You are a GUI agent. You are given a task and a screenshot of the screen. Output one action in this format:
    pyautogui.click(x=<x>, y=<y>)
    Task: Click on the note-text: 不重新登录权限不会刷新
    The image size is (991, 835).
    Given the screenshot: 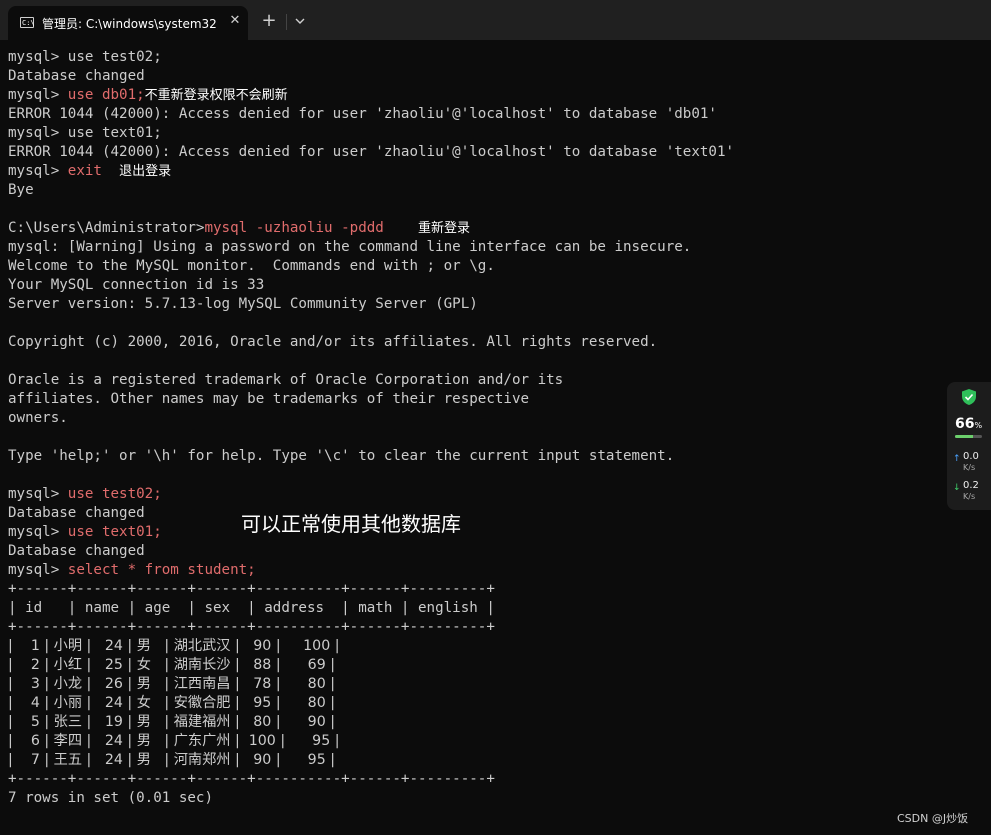 What is the action you would take?
    pyautogui.click(x=216, y=95)
    